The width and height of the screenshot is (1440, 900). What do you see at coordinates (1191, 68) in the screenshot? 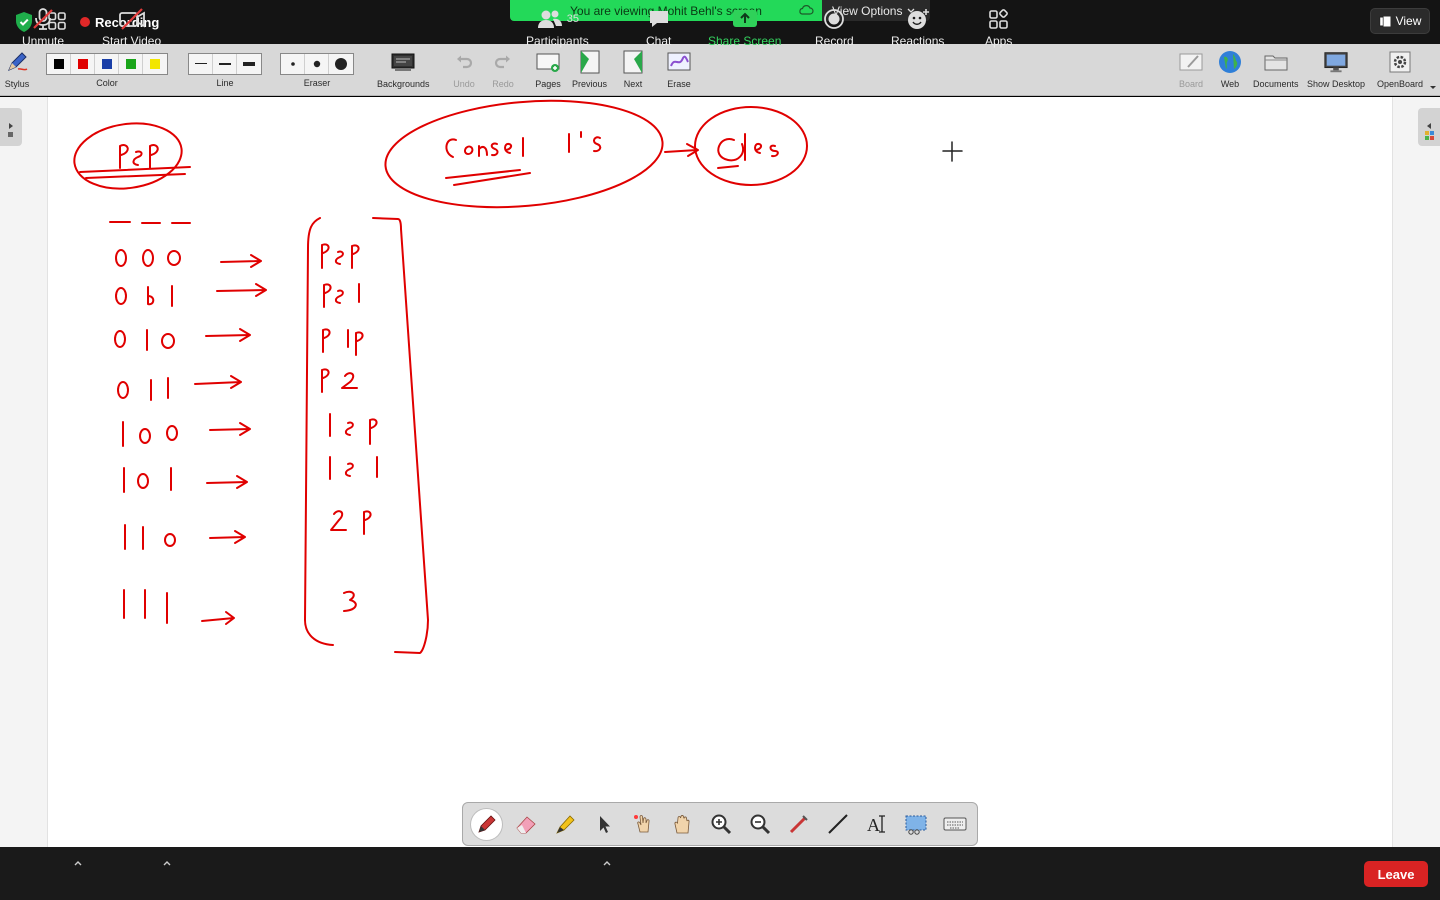
I see `board-button: Board` at bounding box center [1191, 68].